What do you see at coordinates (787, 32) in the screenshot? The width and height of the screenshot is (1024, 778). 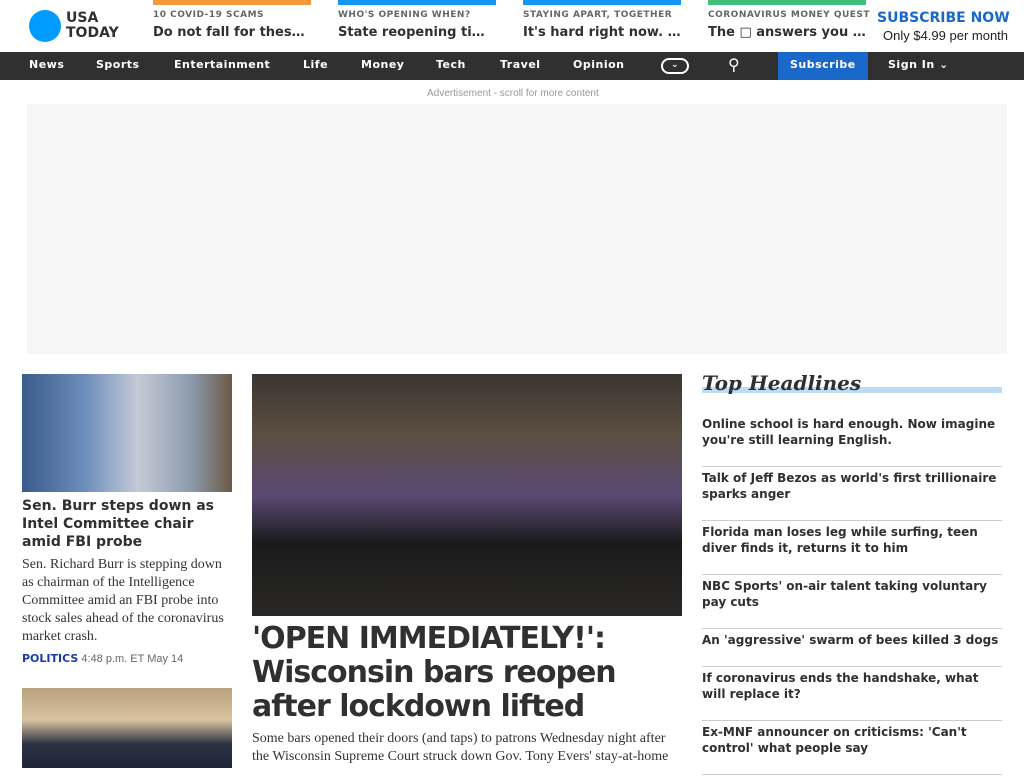 I see `promo-title: The □ answers you need` at bounding box center [787, 32].